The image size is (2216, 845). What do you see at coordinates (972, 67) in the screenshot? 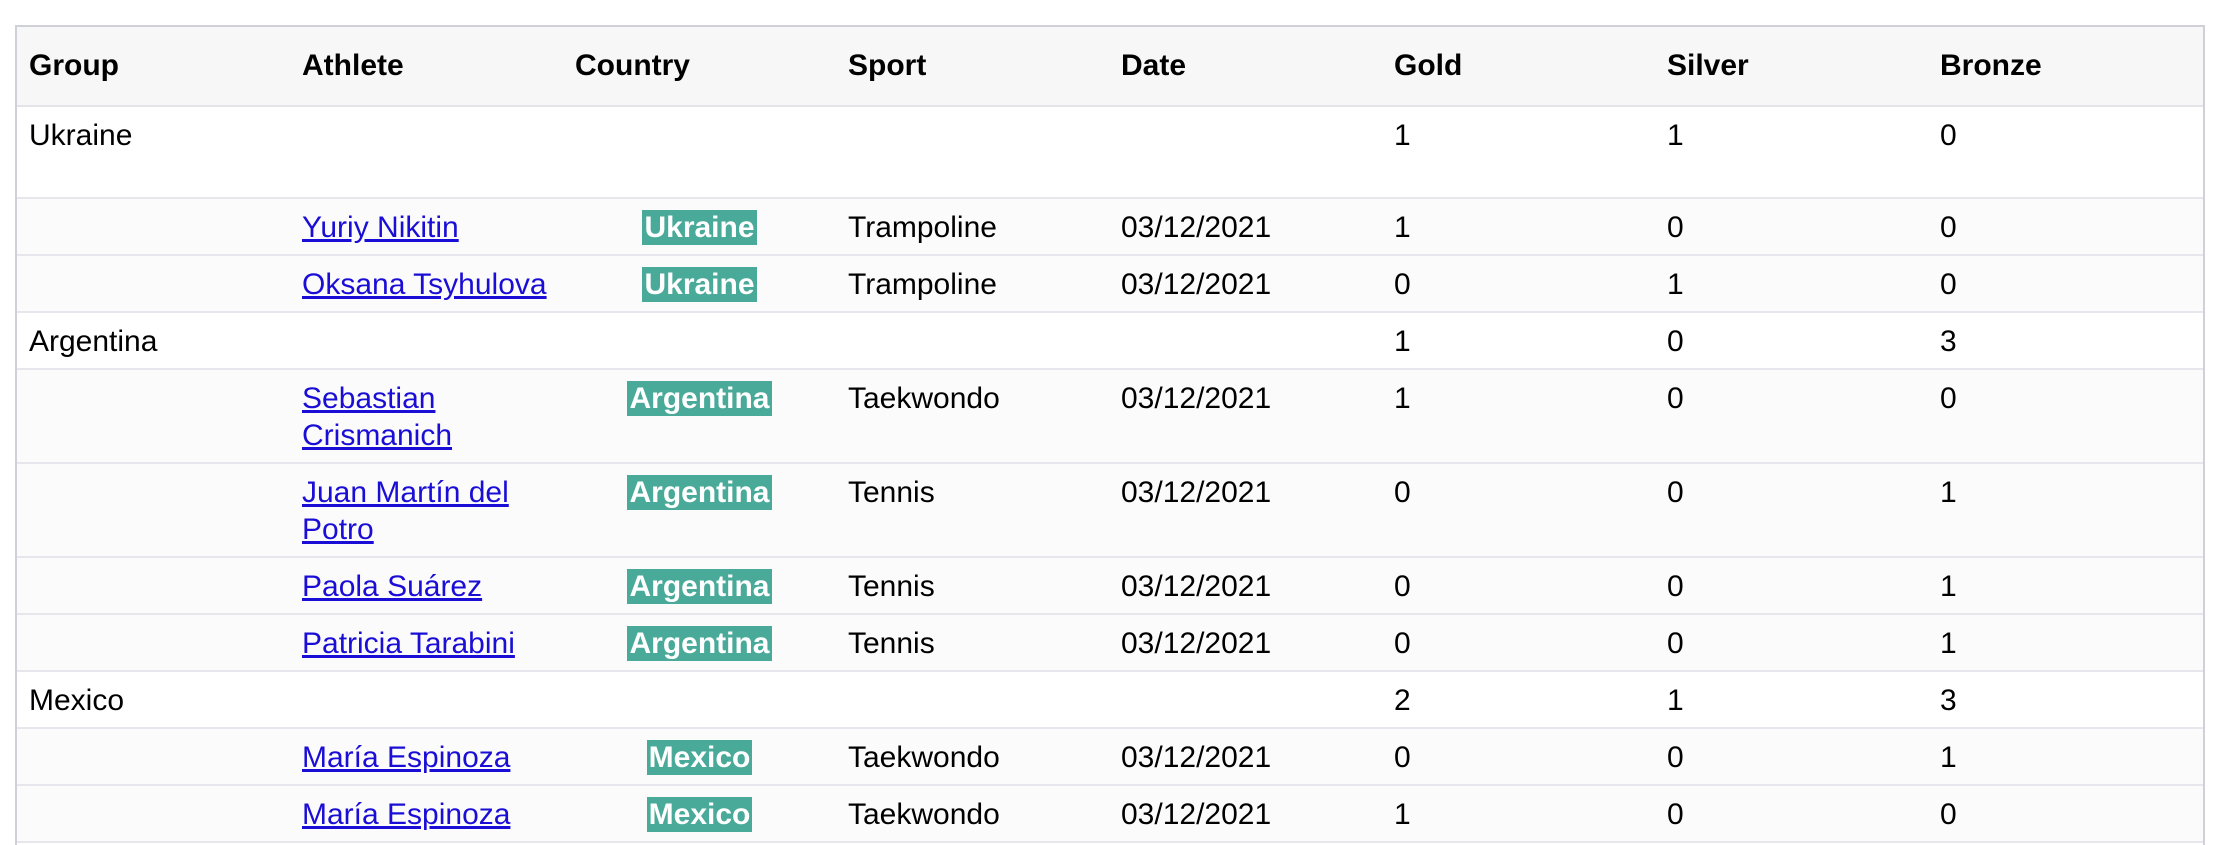
I see `column-header-sport: Sport` at bounding box center [972, 67].